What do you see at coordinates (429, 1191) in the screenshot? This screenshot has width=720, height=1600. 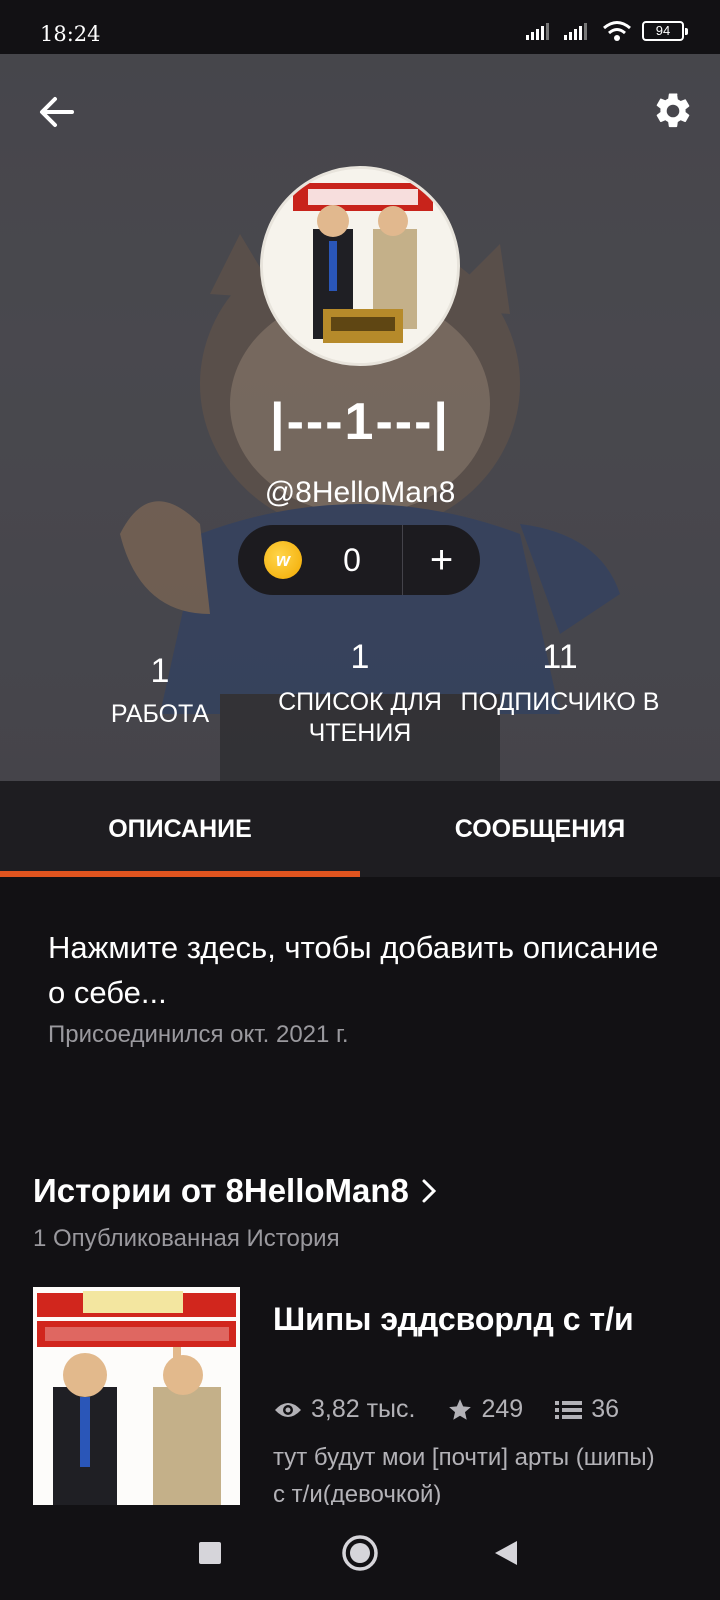 I see `chevron-right-icon` at bounding box center [429, 1191].